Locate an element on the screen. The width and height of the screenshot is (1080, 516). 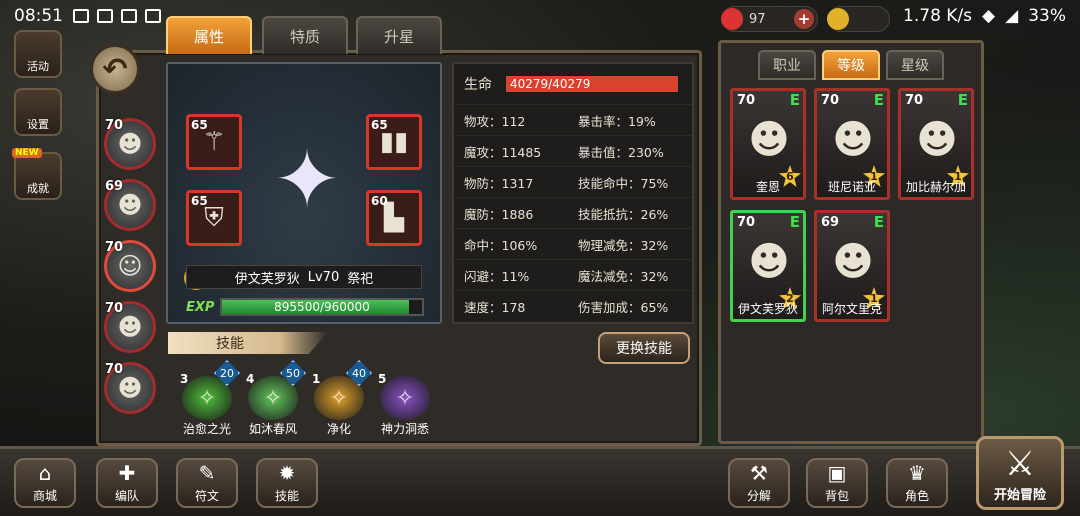
skills-button: ✹ 技能 is located at coordinates (287, 483).